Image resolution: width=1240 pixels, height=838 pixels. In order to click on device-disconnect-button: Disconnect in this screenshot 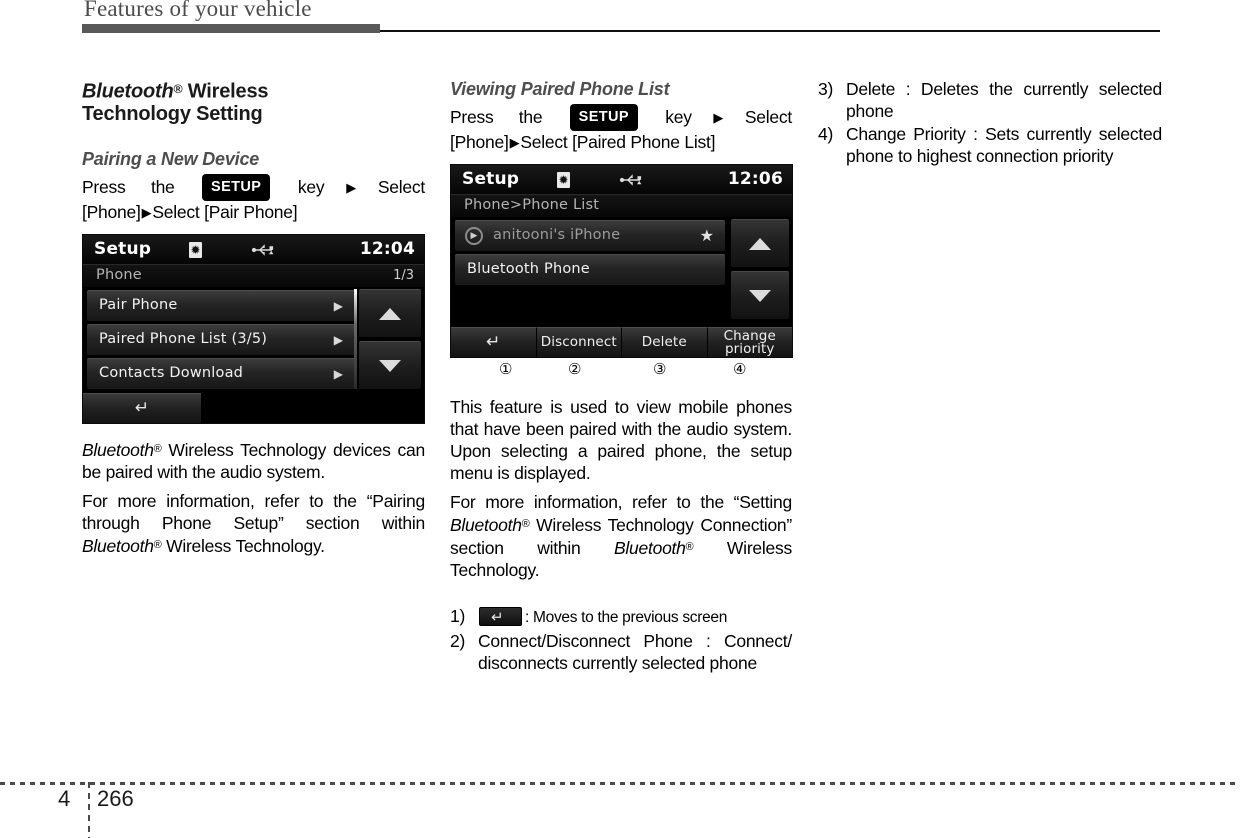, I will do `click(579, 342)`.